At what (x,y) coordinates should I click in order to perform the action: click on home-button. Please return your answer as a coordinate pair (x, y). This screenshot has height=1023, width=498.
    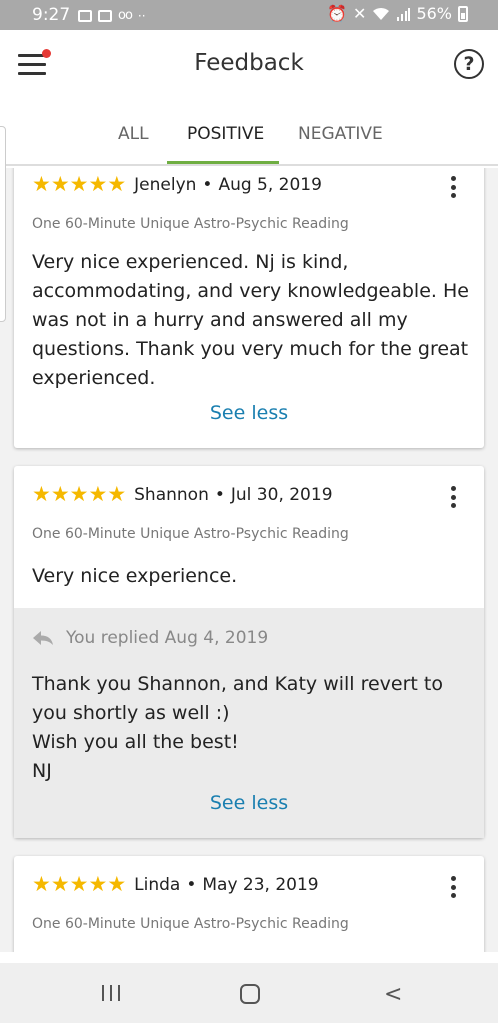
    Looking at the image, I should click on (250, 994).